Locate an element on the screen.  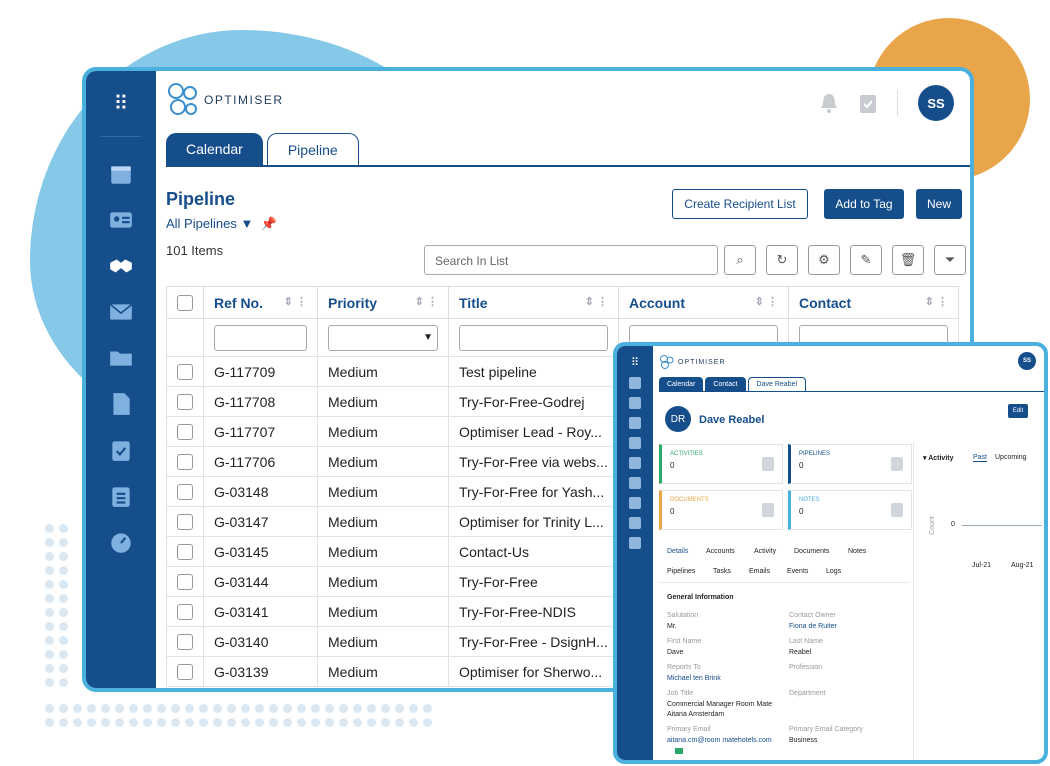
popup-tab-dave-reabel: Dave Reabel is located at coordinates (777, 384).